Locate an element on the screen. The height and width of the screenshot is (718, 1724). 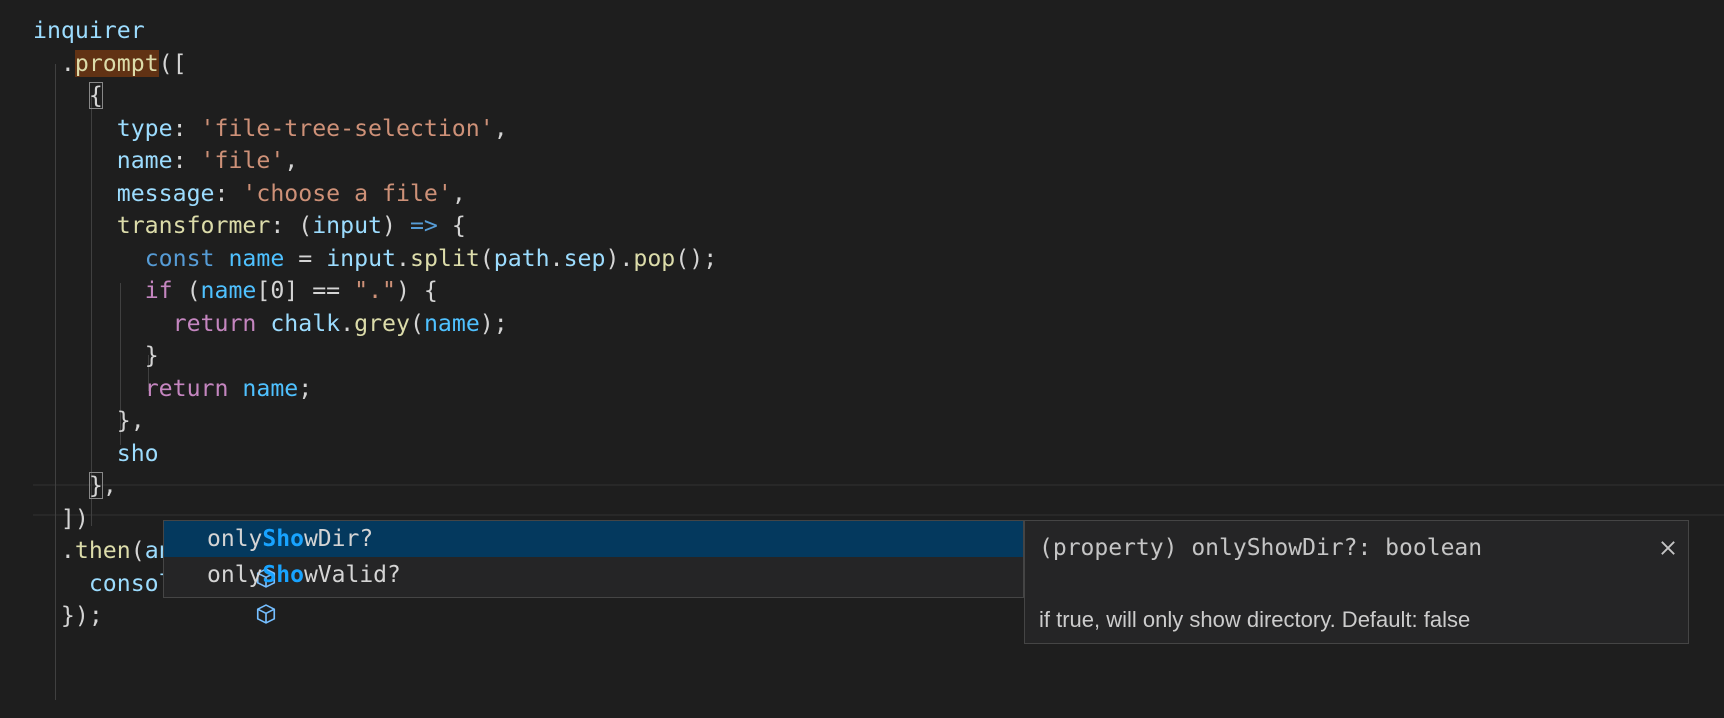
code-token: = is located at coordinates (305, 258).